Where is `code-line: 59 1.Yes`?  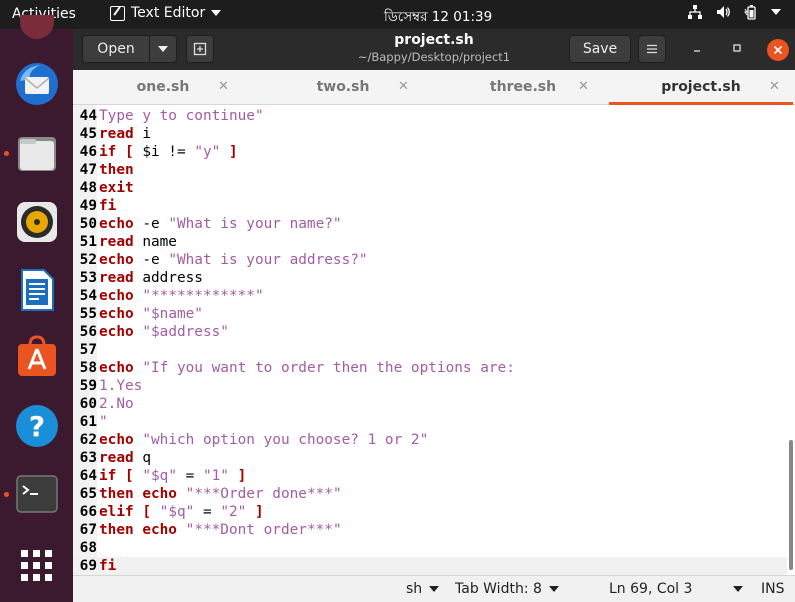 code-line: 59 1.Yes is located at coordinates (430, 386).